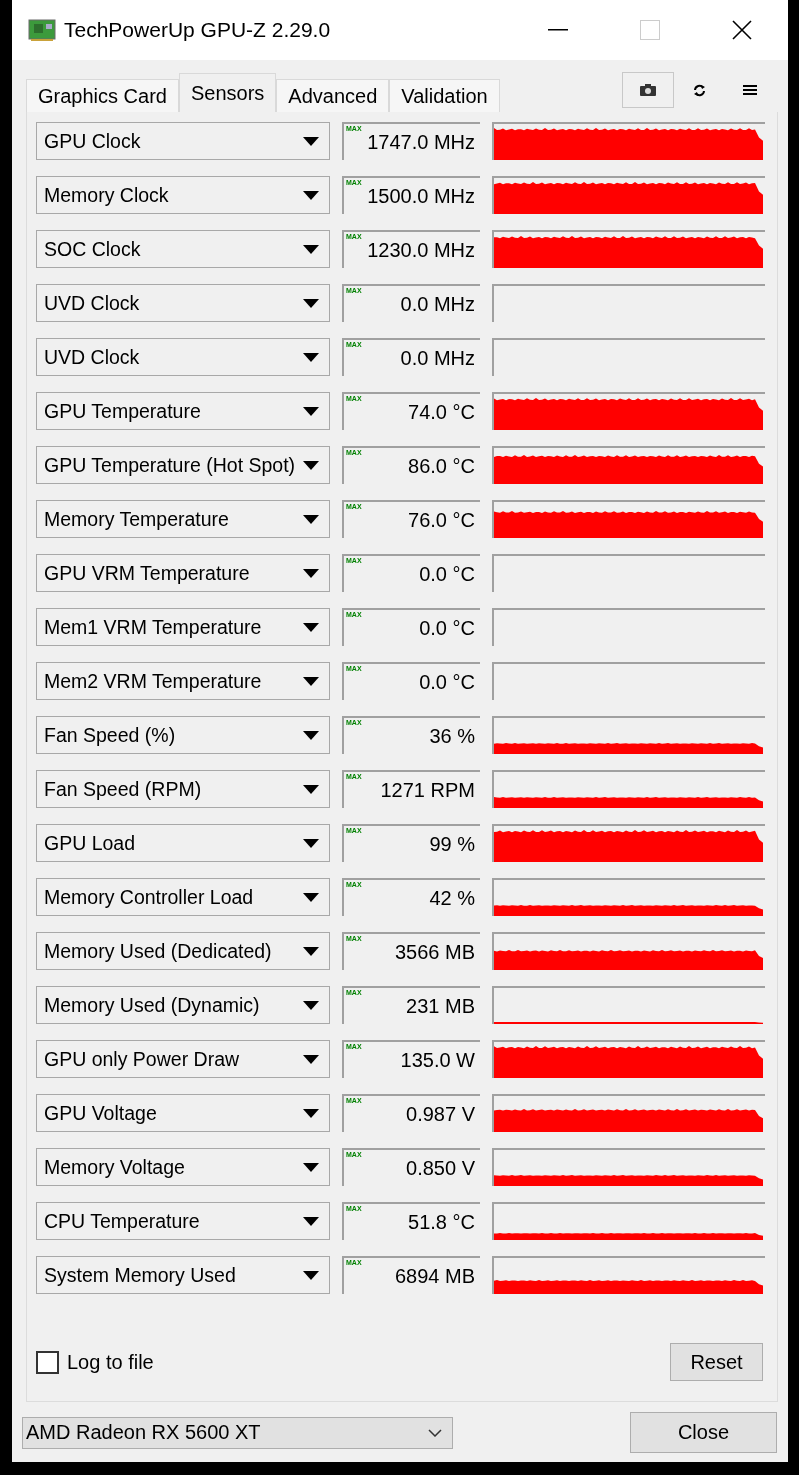 The image size is (799, 1475). Describe the element at coordinates (237, 1432) in the screenshot. I see `device-select: AMD Radeon RX 5600 XT` at that location.